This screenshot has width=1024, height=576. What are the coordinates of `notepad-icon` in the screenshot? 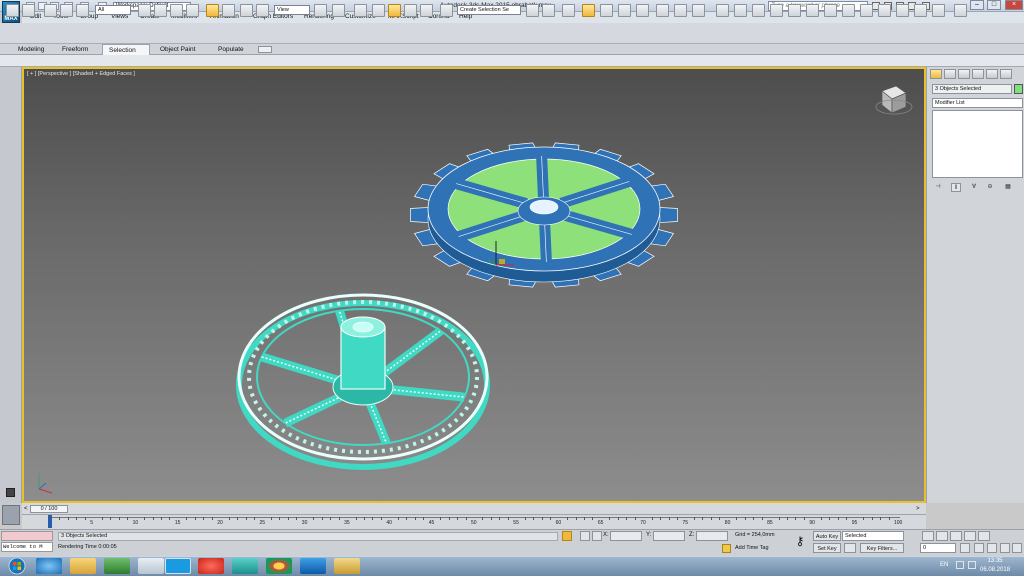 It's located at (151, 566).